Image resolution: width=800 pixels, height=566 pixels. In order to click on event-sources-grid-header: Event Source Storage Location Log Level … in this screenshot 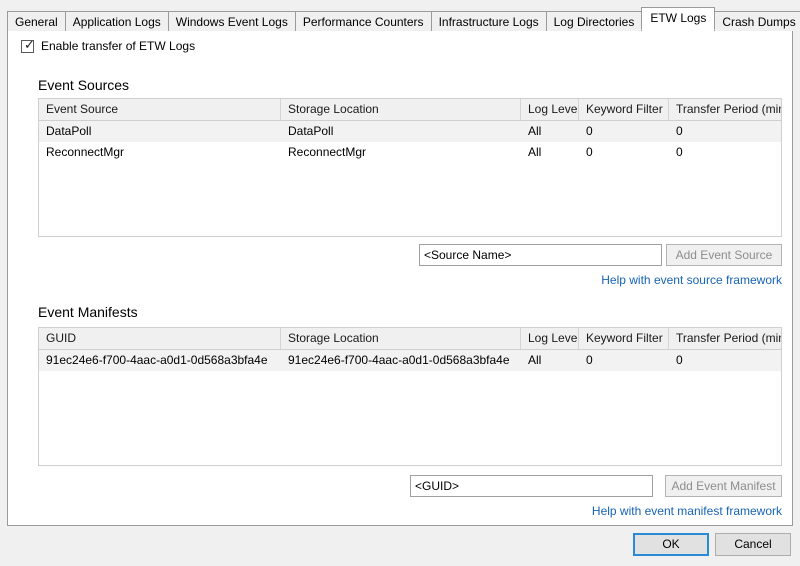, I will do `click(410, 110)`.